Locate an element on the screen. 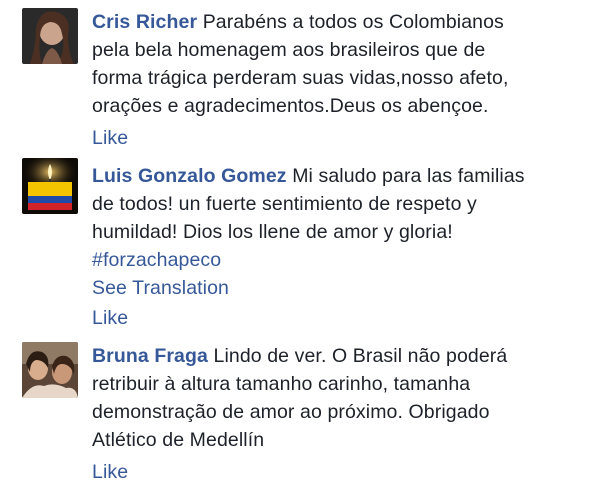 The width and height of the screenshot is (600, 492). comment-text: Mi saludo para las familias is located at coordinates (408, 176).